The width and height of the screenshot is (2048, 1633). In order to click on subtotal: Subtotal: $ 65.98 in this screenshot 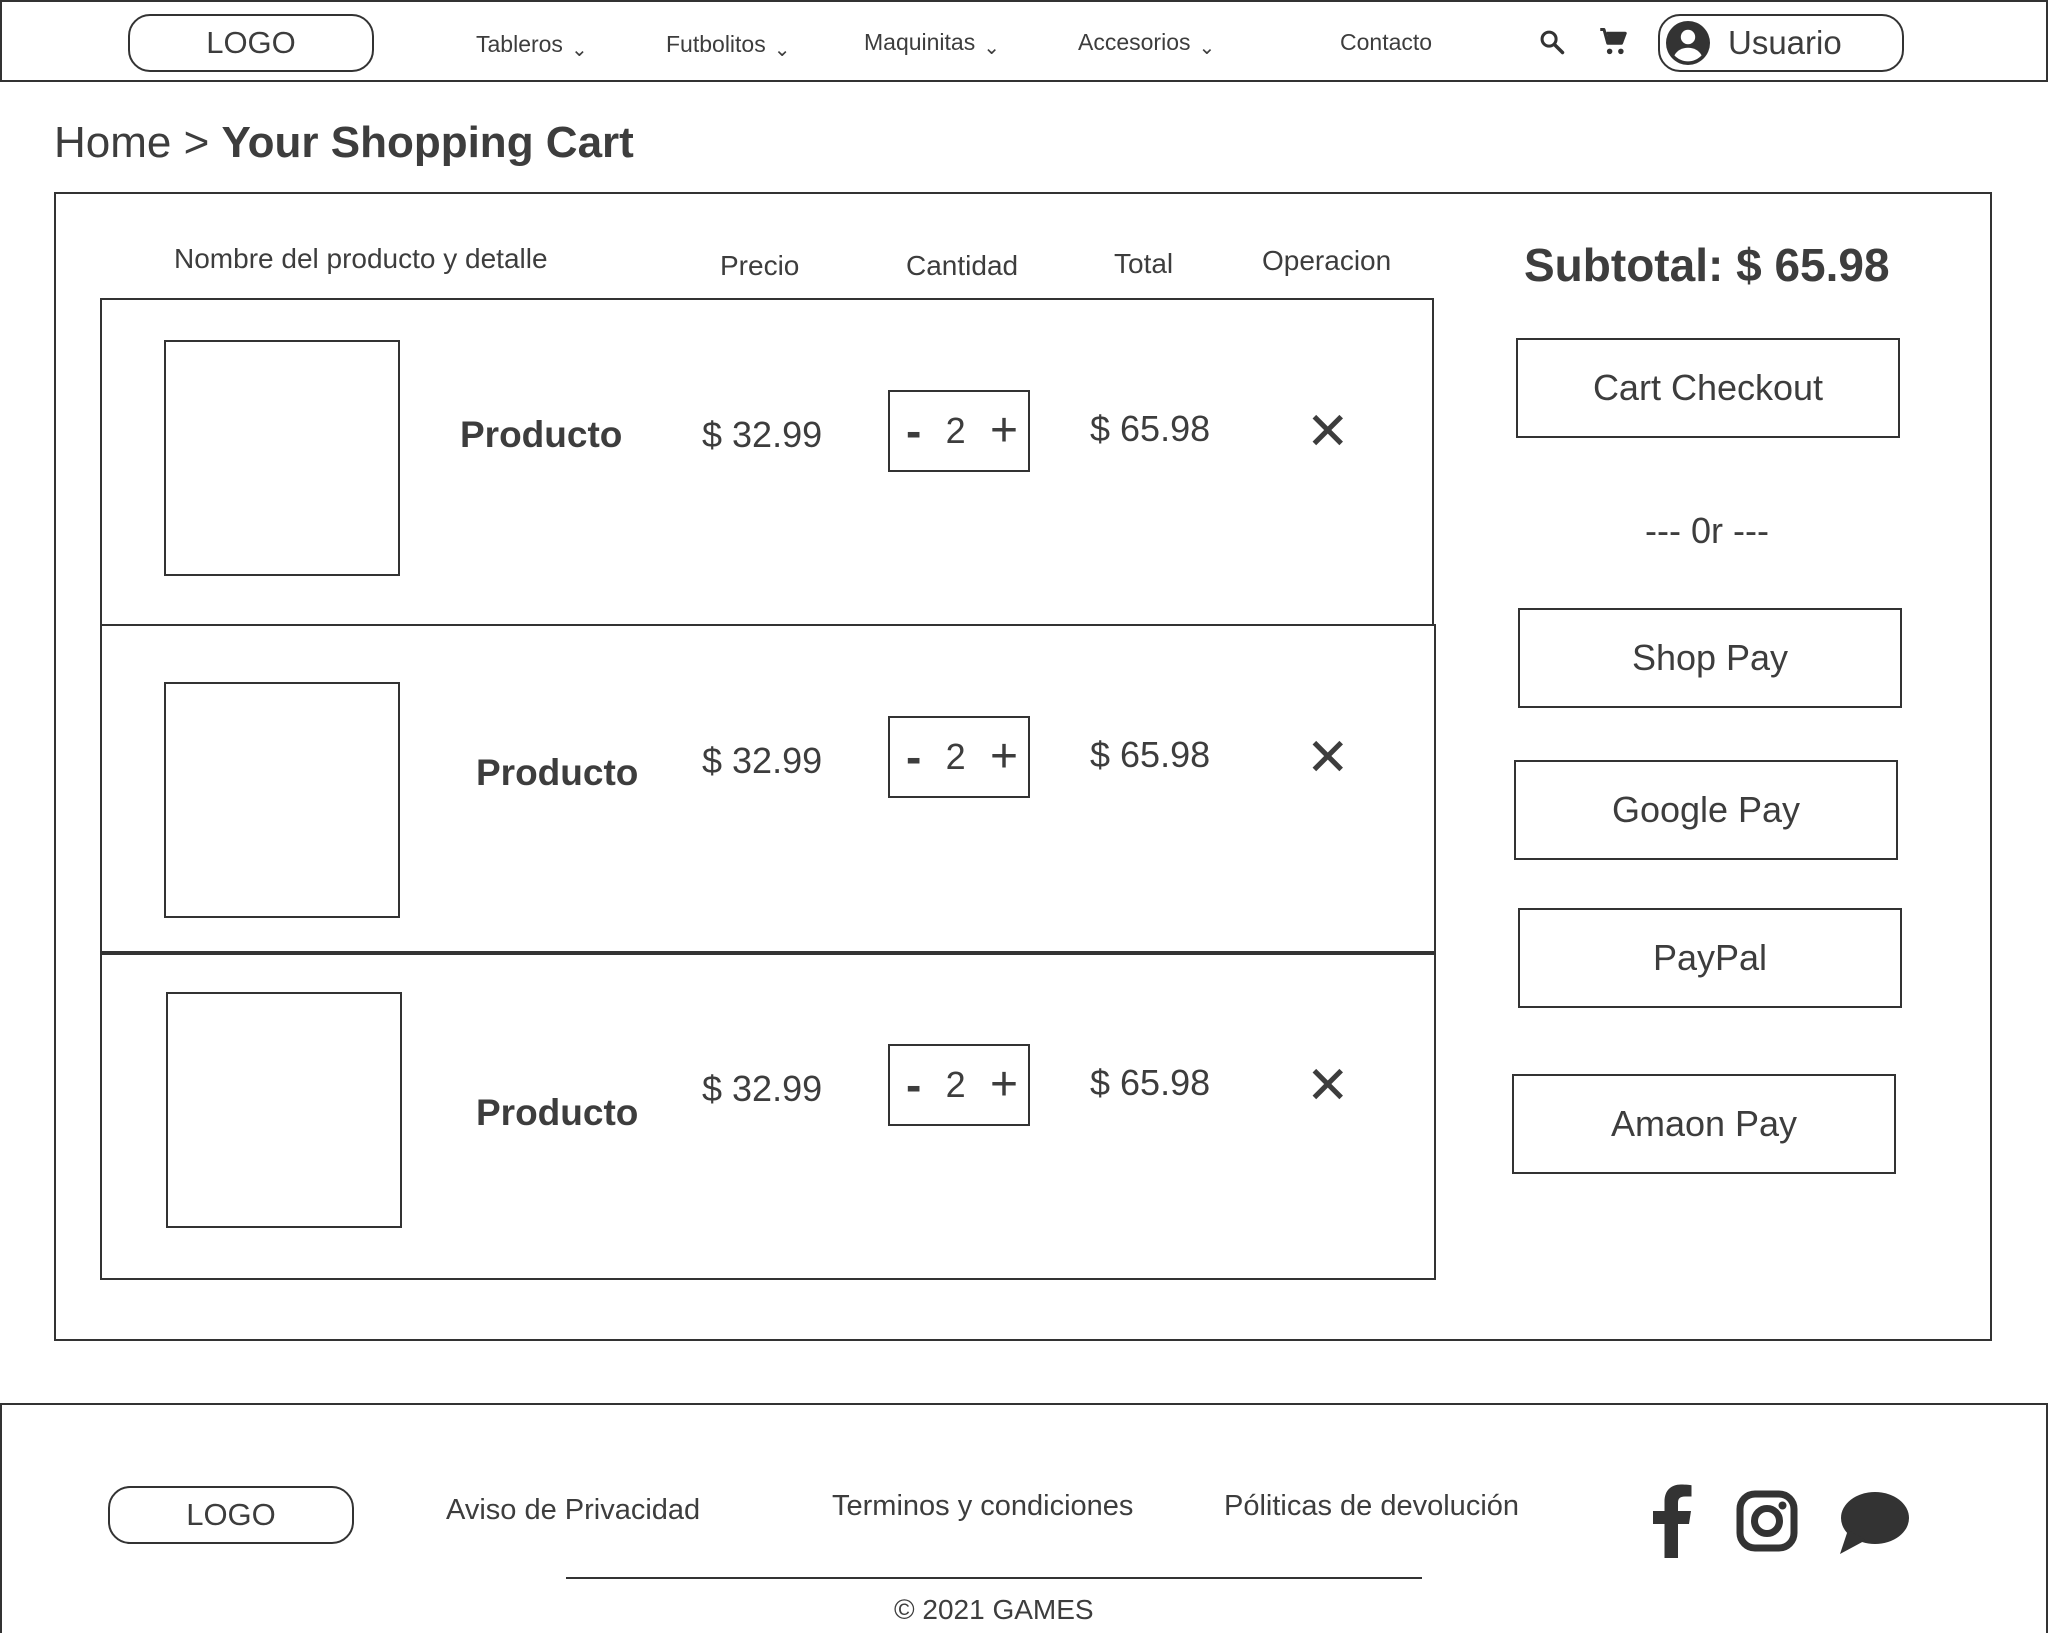, I will do `click(1707, 265)`.